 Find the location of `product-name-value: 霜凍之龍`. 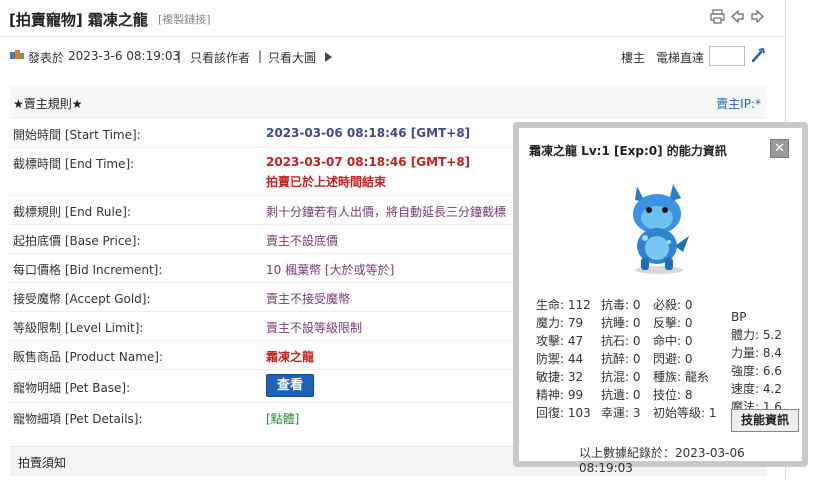

product-name-value: 霜凍之龍 is located at coordinates (290, 357).